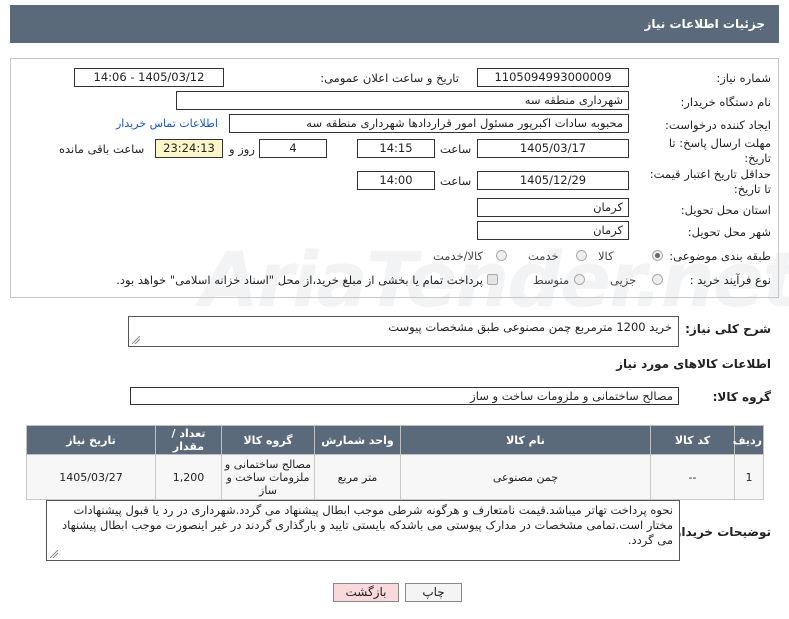  I want to click on purchase-radio-minor, so click(657, 279).